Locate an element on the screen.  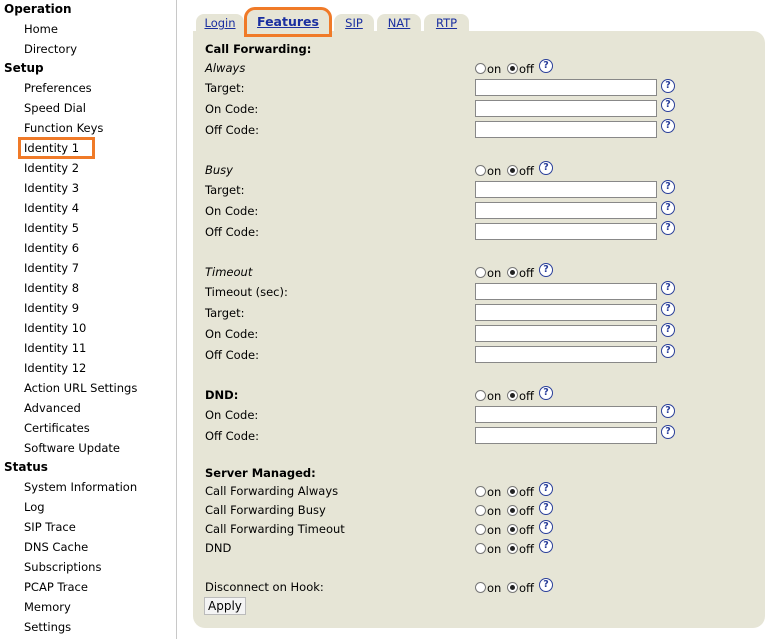
sm-dnd-on-radio is located at coordinates (480, 548).